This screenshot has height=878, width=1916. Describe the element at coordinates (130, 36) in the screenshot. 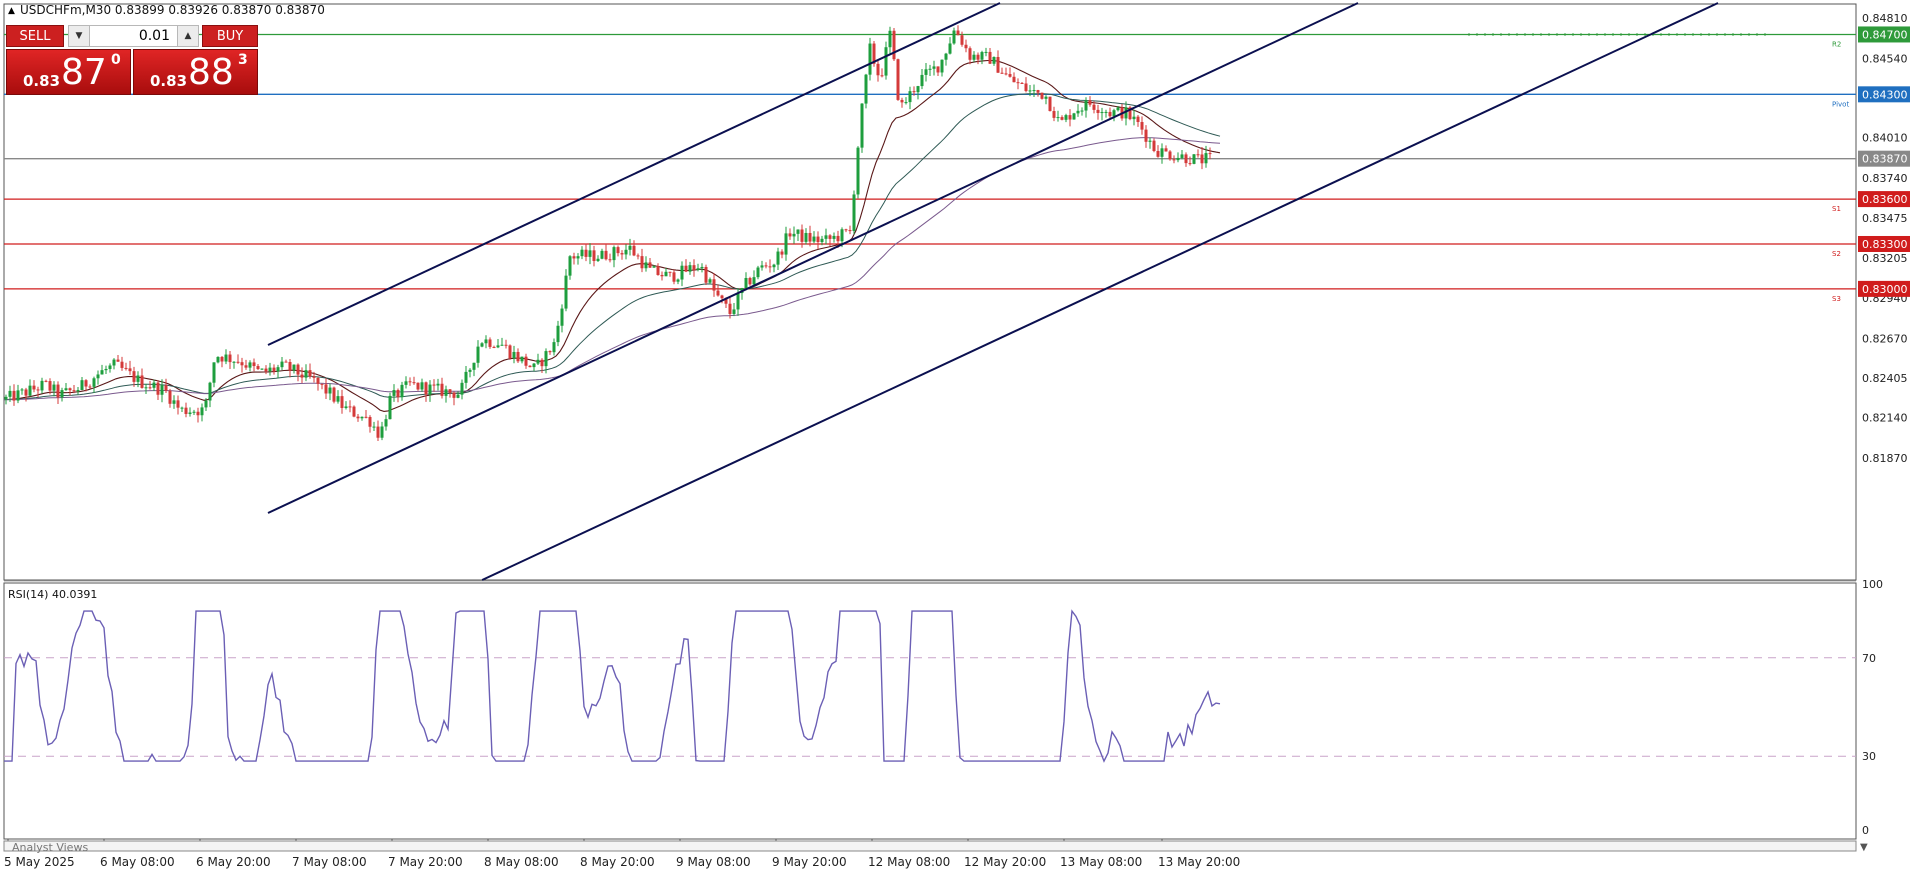

I see `lot-size-input: 0.01` at that location.